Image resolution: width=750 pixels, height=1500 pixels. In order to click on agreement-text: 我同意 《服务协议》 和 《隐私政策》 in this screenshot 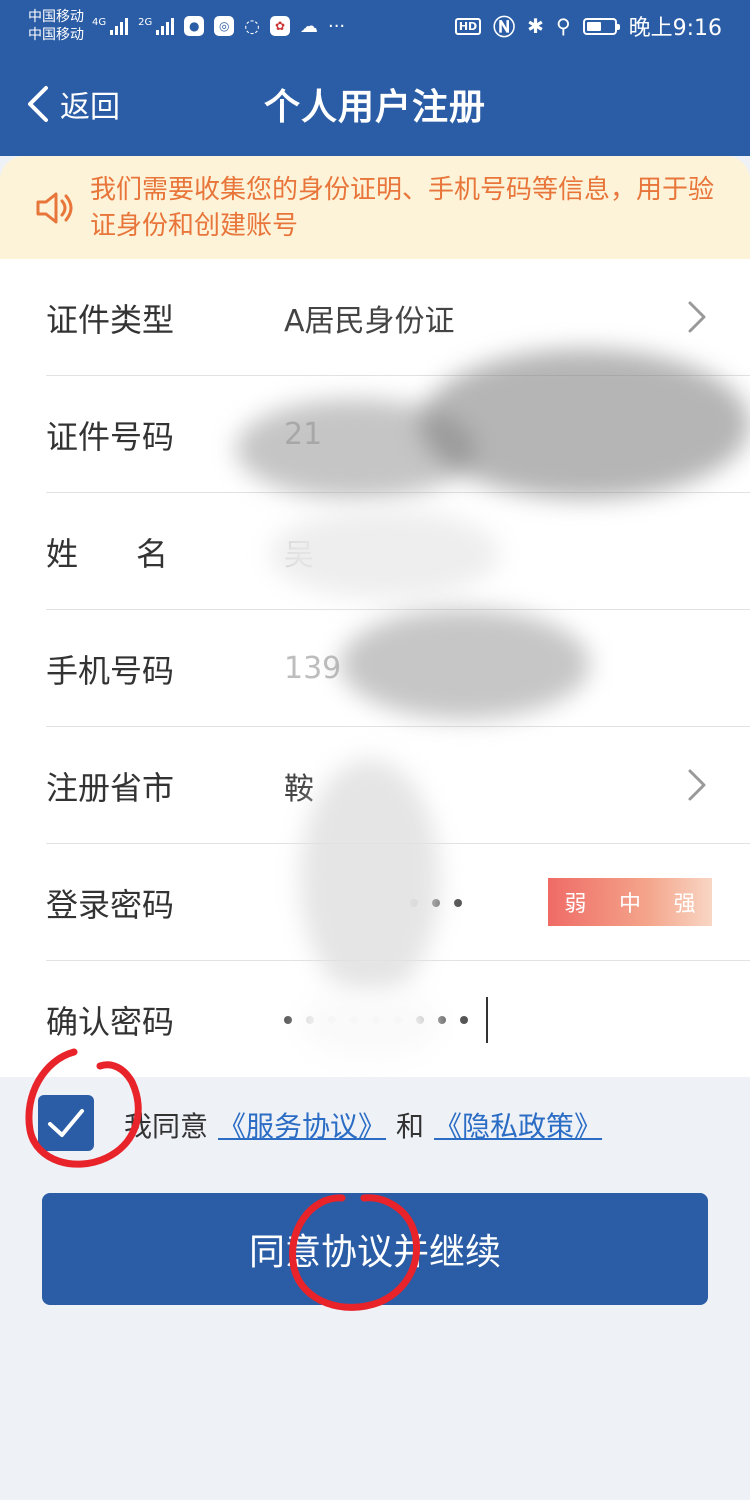, I will do `click(363, 1125)`.